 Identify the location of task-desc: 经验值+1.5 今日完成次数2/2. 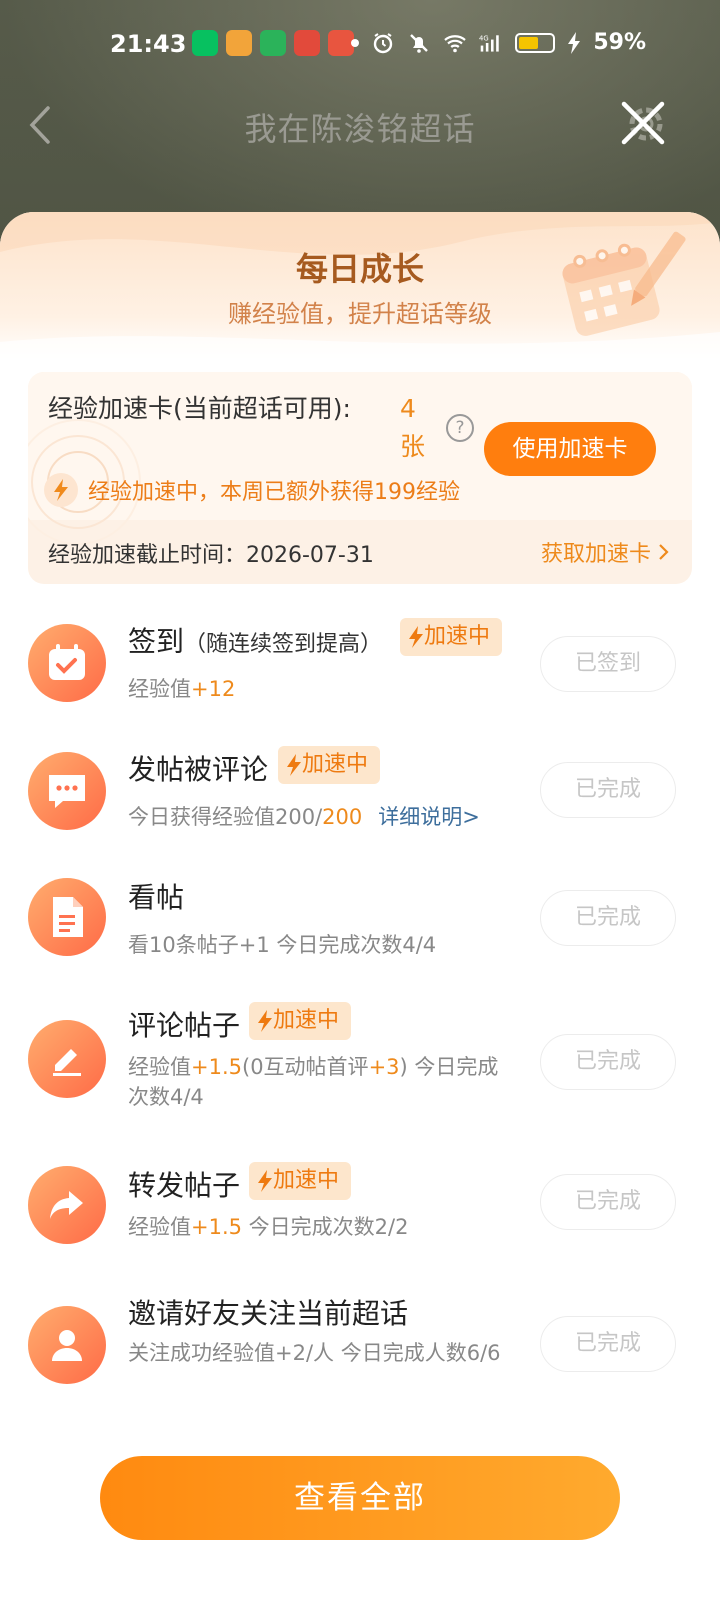
(323, 1227).